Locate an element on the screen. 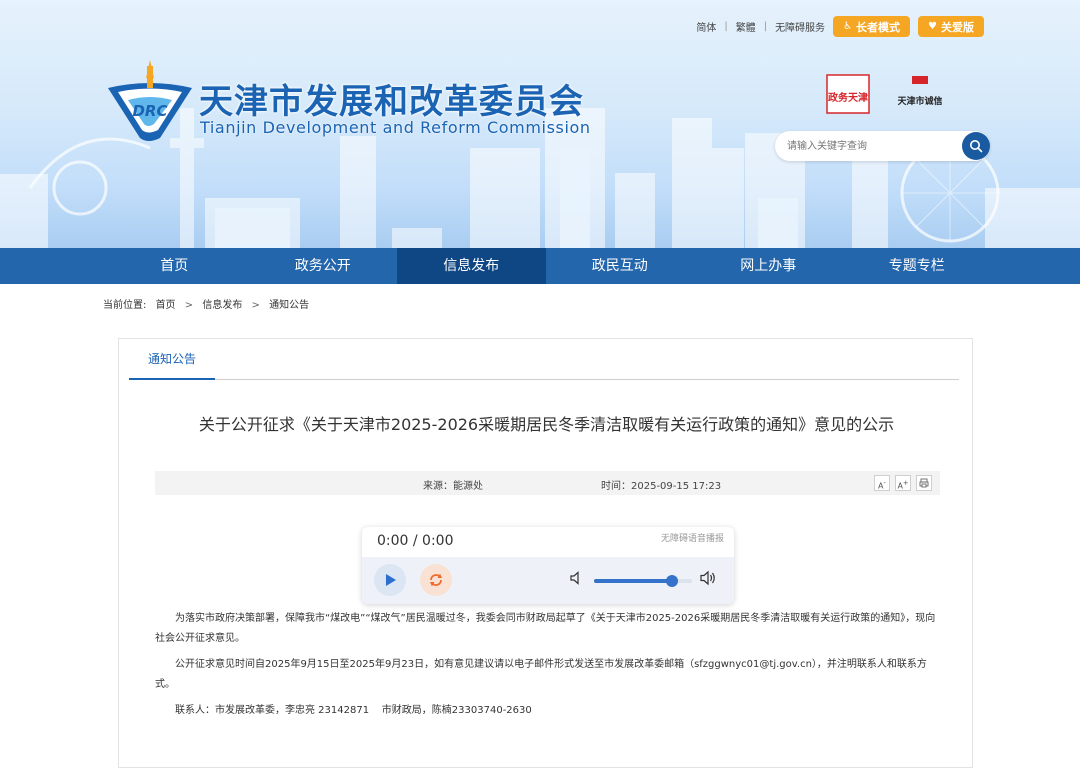  article-meta-bar: 来源：能源处 时间：2025-09-15 17:23 A- A+ is located at coordinates (547, 483).